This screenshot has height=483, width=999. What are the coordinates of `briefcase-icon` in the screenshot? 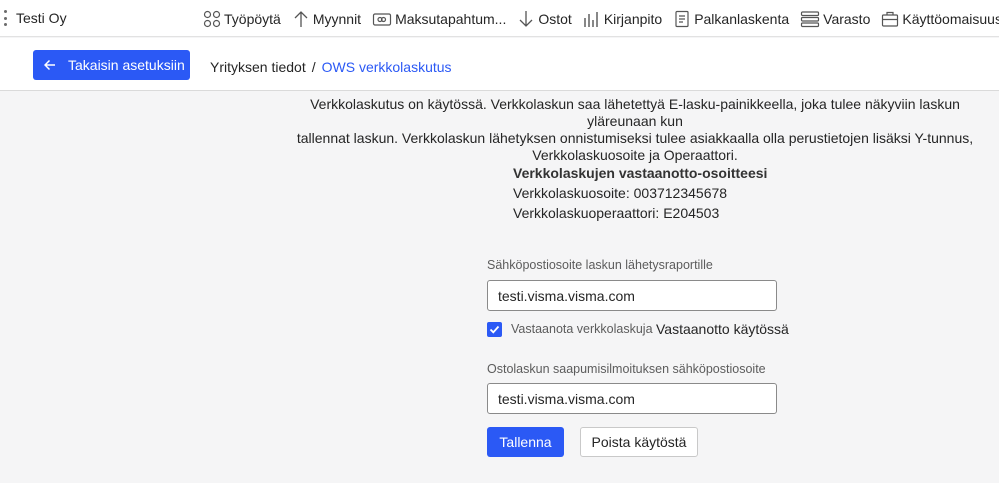 It's located at (890, 19).